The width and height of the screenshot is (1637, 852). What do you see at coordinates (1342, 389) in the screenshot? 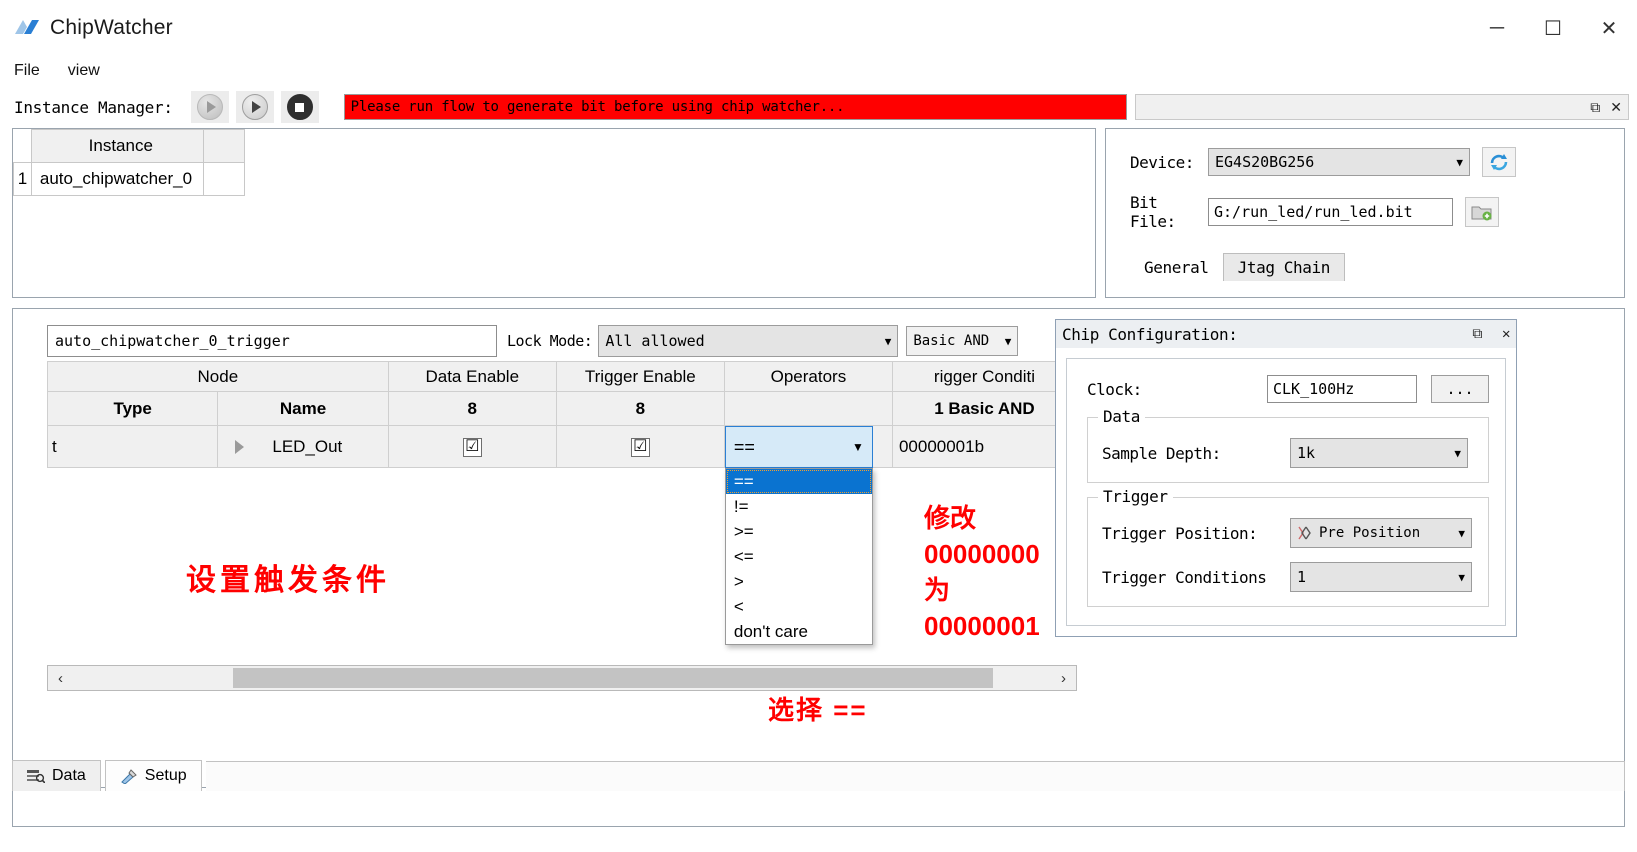
I see `clock-input: CLK_100Hz` at bounding box center [1342, 389].